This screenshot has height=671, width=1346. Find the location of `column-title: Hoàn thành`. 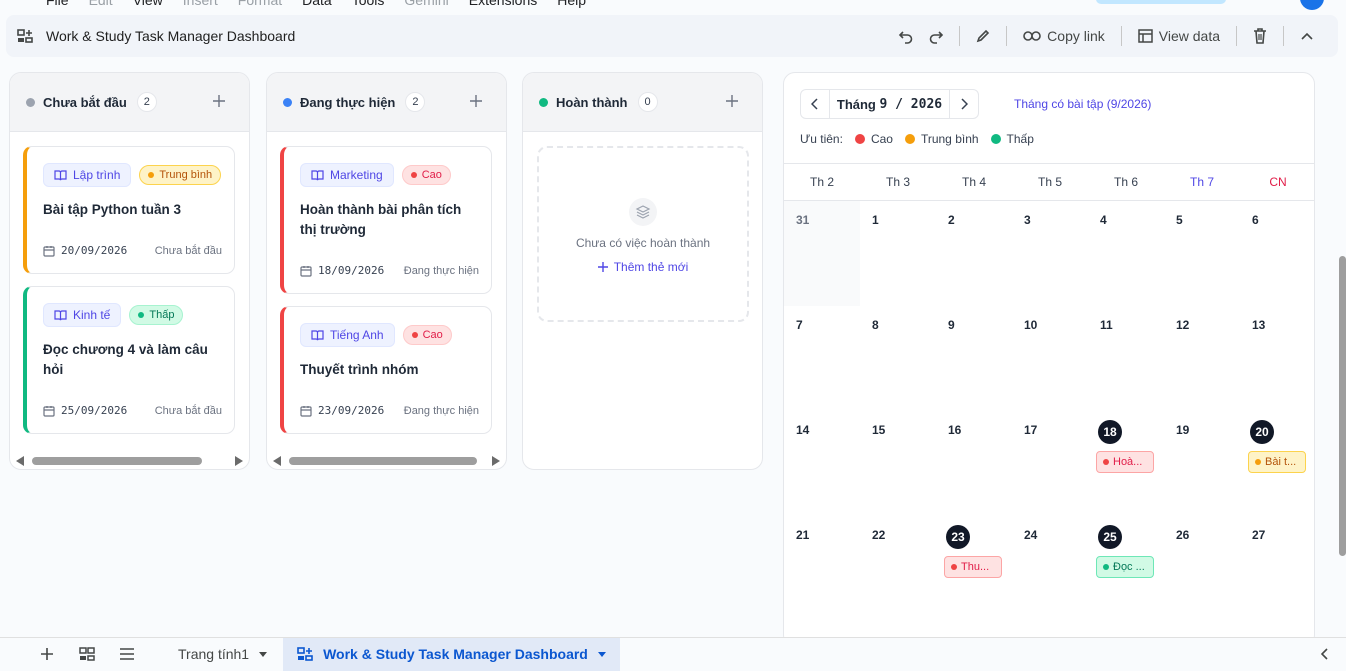

column-title: Hoàn thành is located at coordinates (592, 102).